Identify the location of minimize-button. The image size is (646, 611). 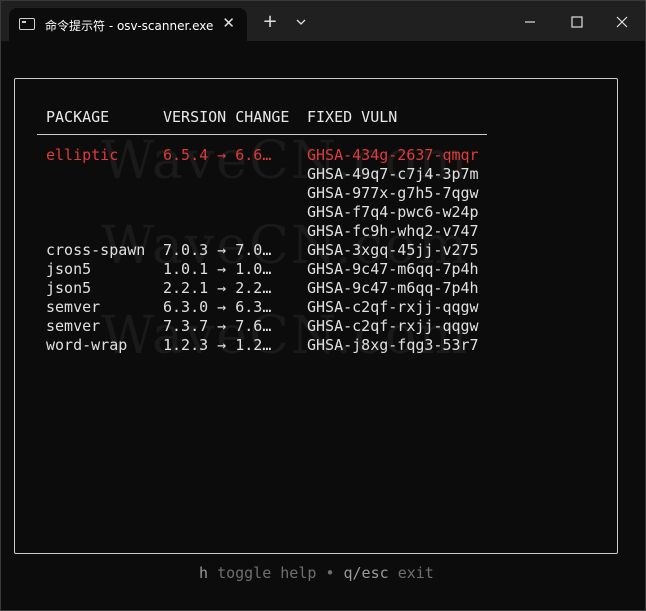
(530, 22).